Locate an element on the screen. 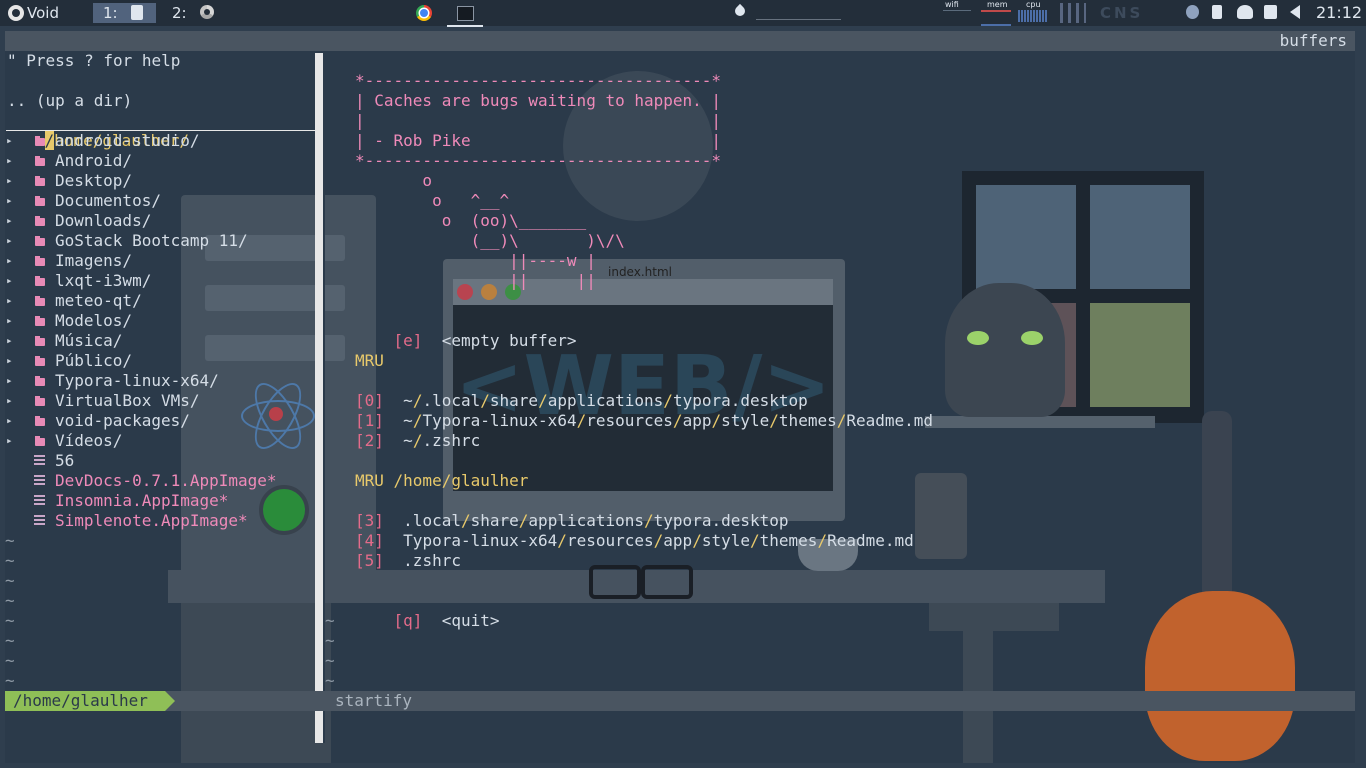 The image size is (1366, 768). nerdtree-cwd: /home/glaulher/ is located at coordinates (160, 130).